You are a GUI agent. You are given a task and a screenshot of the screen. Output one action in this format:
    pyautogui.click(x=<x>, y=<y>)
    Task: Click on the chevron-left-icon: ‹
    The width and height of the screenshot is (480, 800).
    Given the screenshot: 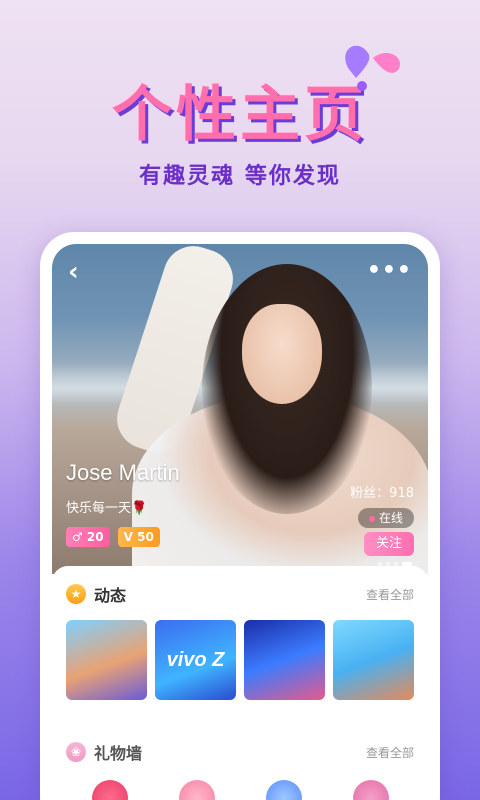 What is the action you would take?
    pyautogui.click(x=80, y=272)
    